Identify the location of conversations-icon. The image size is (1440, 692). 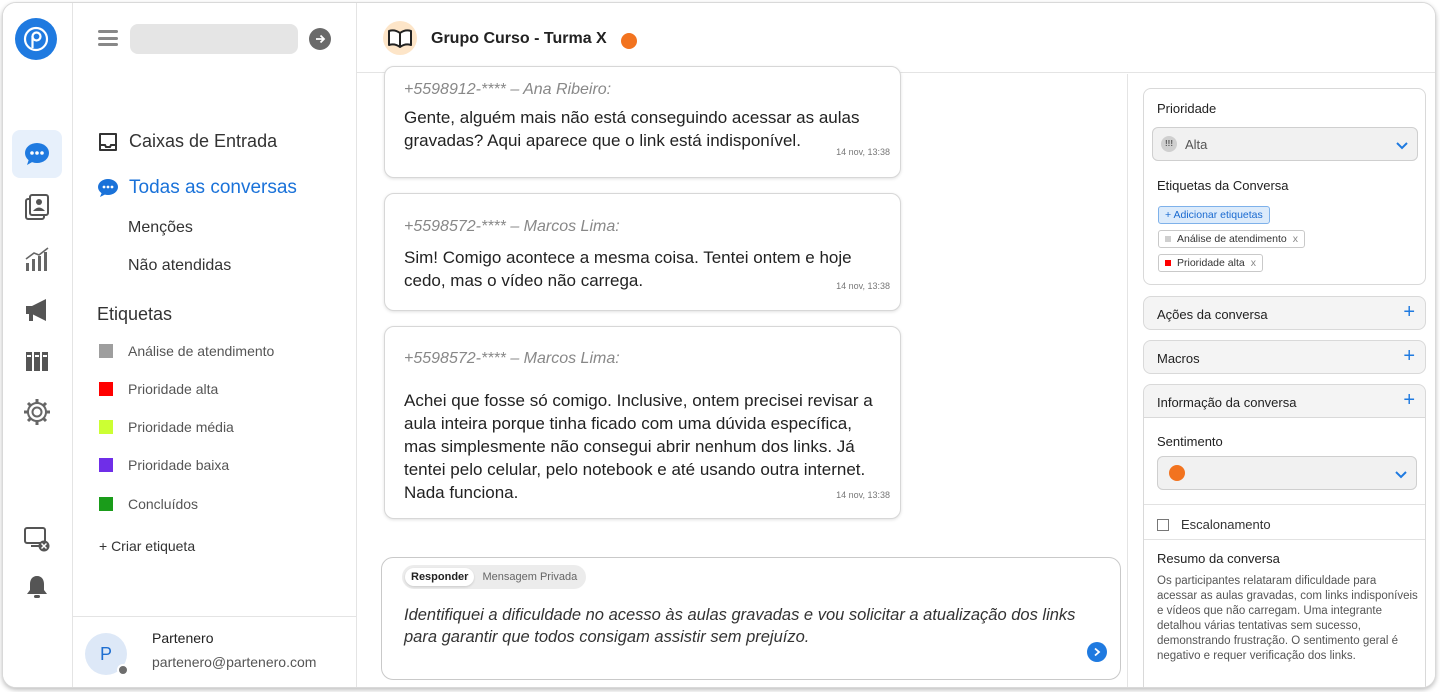
(37, 154).